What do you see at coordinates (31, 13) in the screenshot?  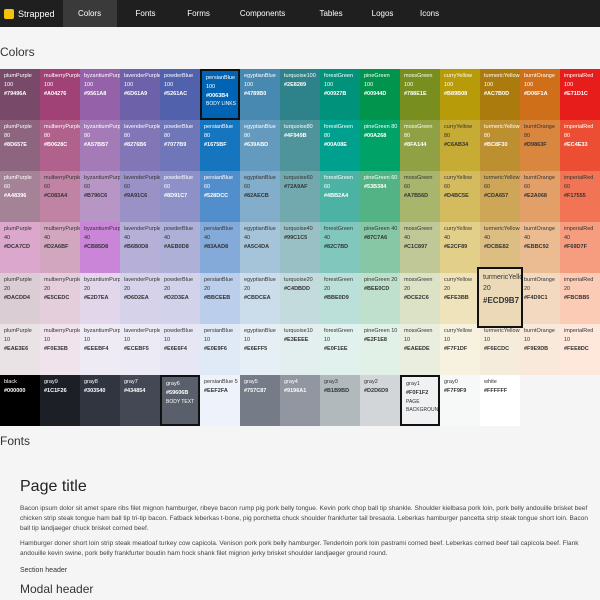 I see `brand: Strapped` at bounding box center [31, 13].